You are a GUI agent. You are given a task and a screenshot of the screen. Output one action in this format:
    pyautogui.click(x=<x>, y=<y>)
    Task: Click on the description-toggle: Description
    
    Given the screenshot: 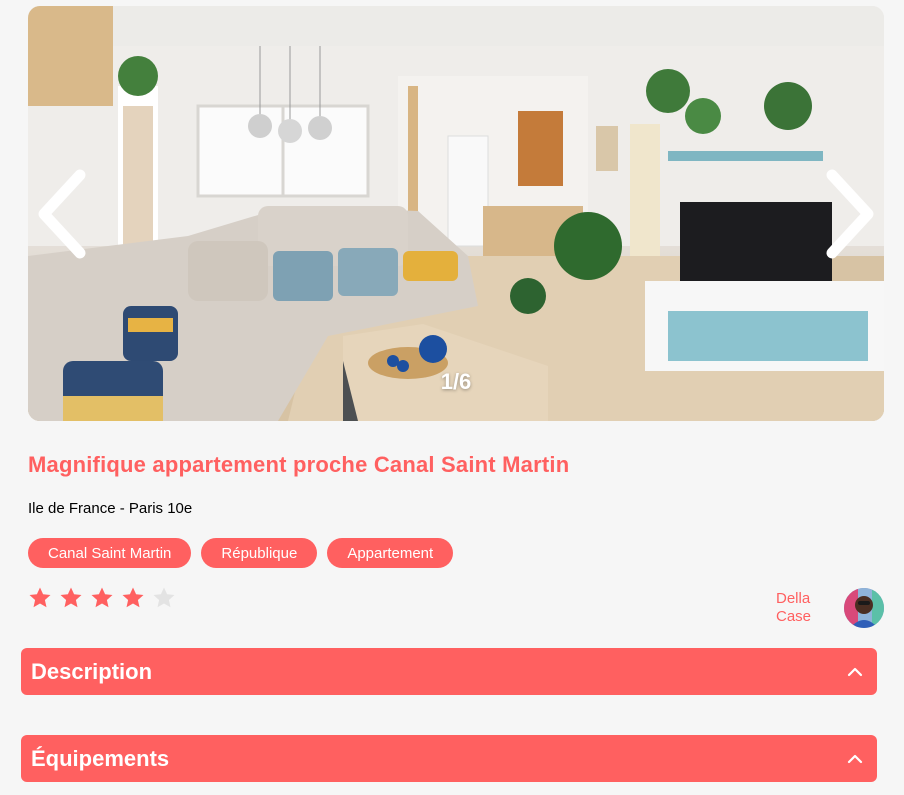 What is the action you would take?
    pyautogui.click(x=449, y=671)
    